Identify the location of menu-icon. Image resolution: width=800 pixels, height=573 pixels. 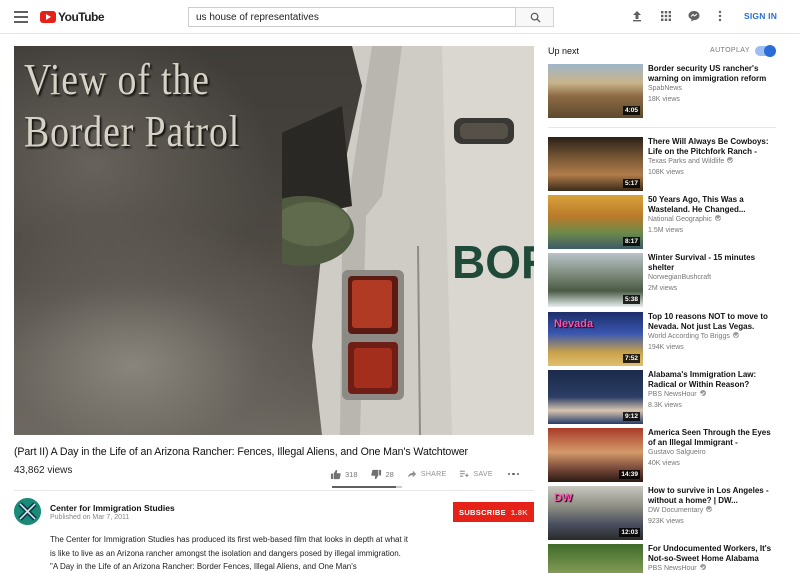
(21, 17).